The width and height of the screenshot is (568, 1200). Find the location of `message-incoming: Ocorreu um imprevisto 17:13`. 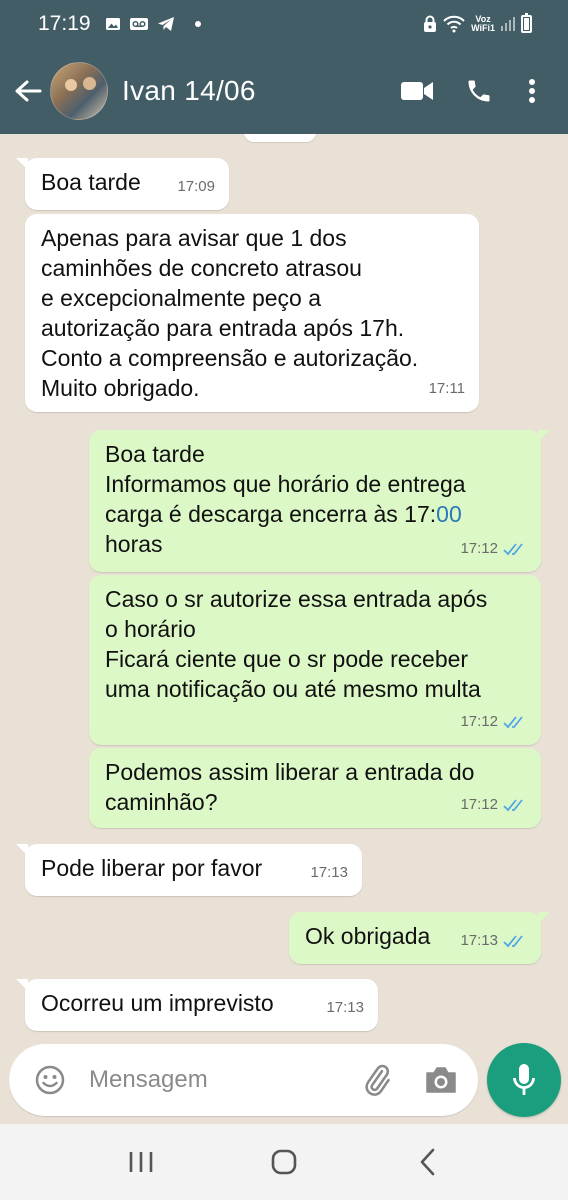

message-incoming: Ocorreu um imprevisto 17:13 is located at coordinates (197, 1005).